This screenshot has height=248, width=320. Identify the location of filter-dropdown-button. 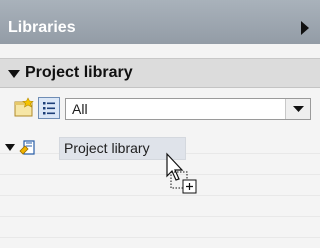
(297, 109).